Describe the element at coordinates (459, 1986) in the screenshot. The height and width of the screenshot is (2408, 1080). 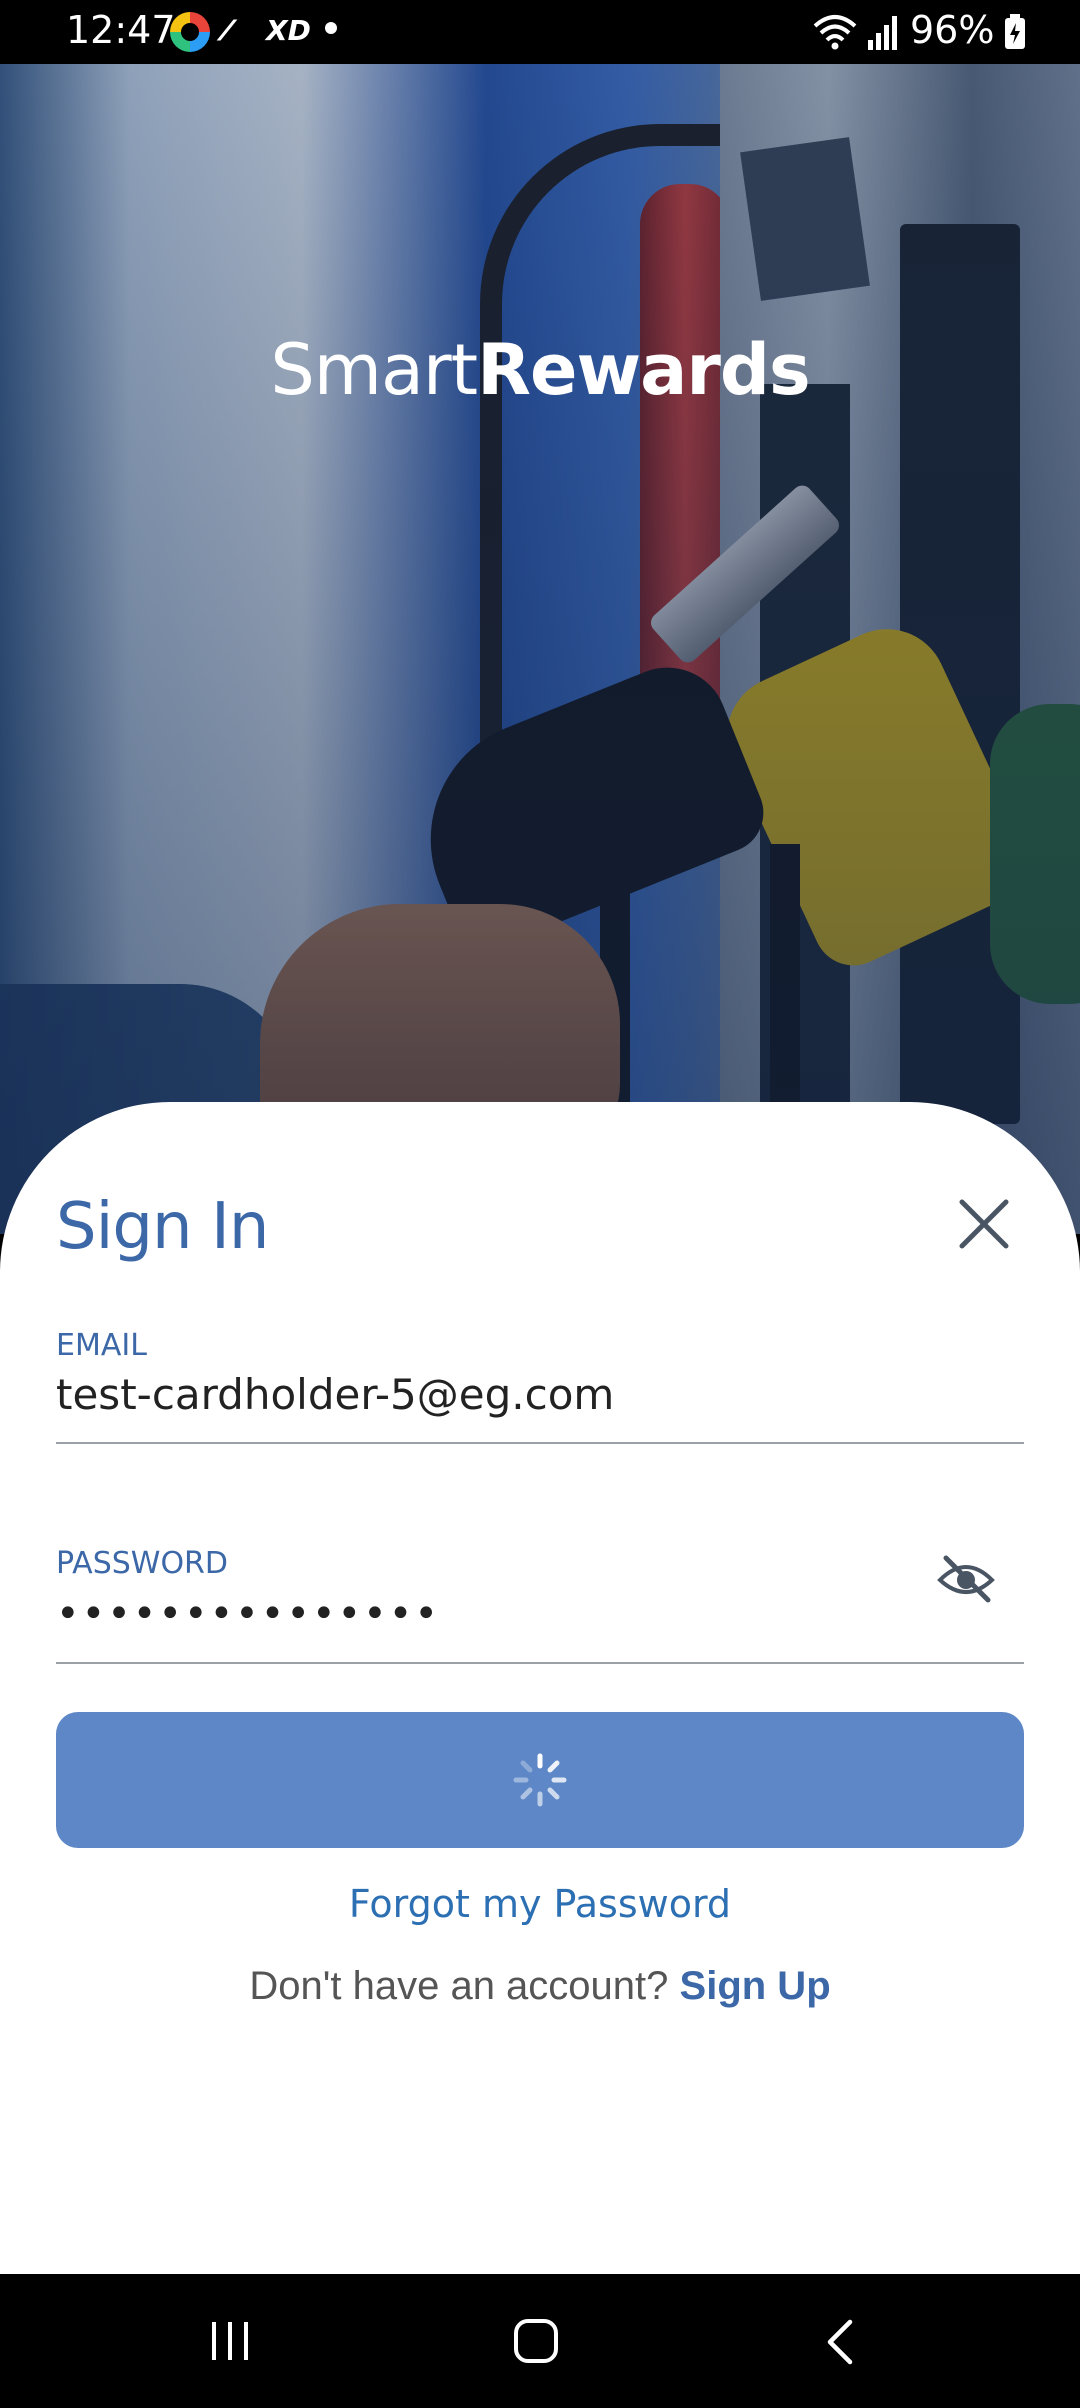
I see `no-account-text: Don't have an account?` at that location.